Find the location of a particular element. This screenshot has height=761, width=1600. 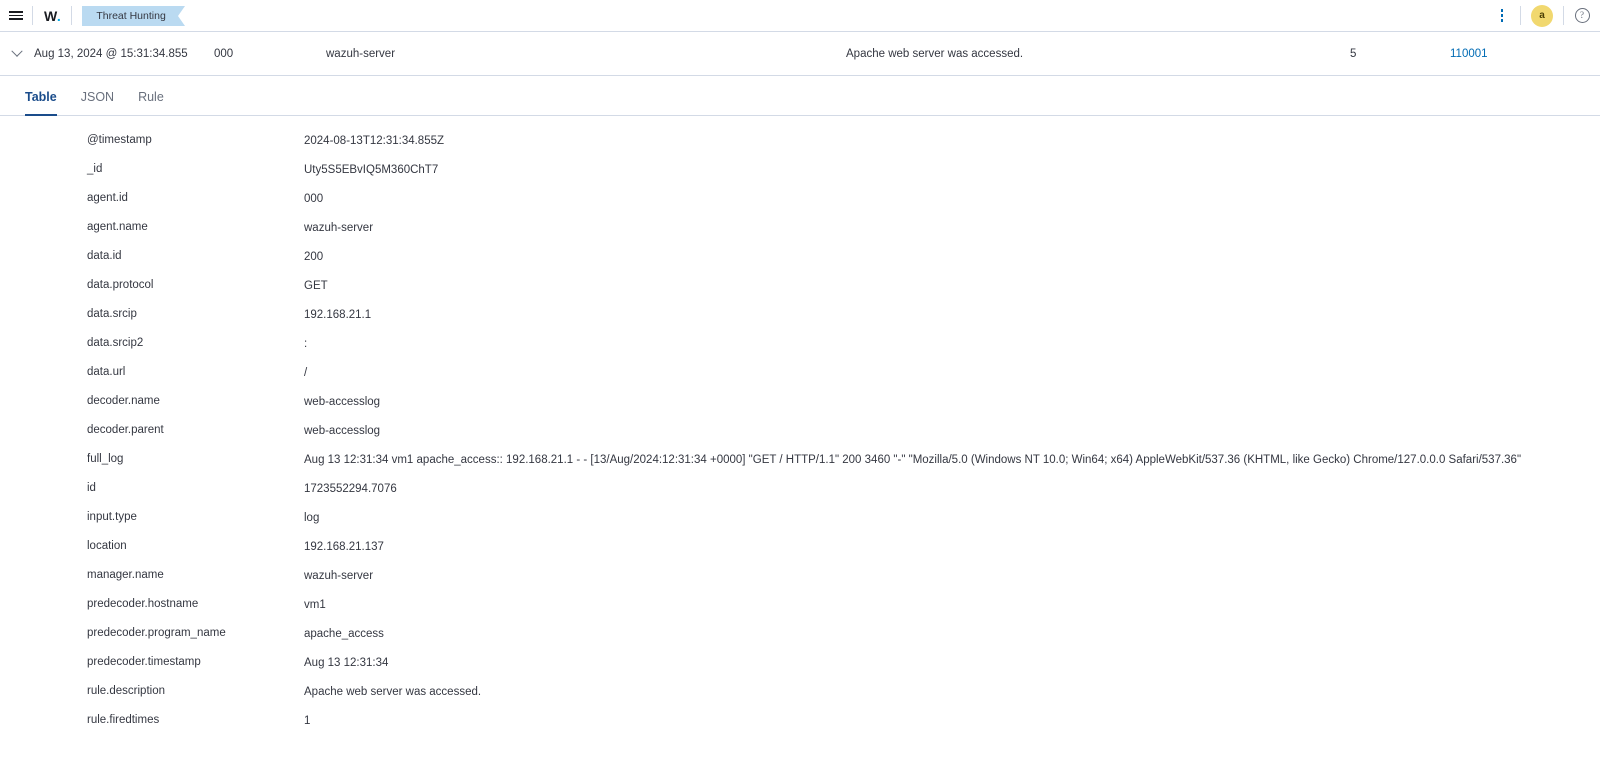

document-detail-tabs: Table JSON Rule is located at coordinates (800, 96).